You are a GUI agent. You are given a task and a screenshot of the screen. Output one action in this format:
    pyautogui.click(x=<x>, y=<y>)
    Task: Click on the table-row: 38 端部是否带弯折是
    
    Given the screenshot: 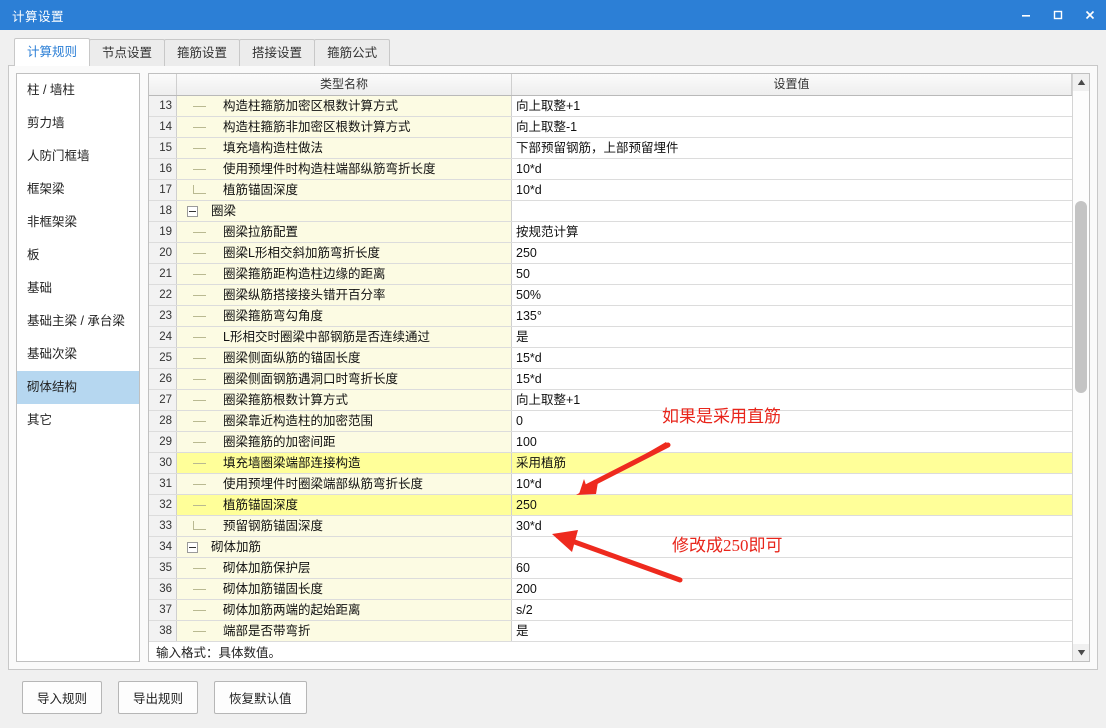 What is the action you would take?
    pyautogui.click(x=610, y=631)
    